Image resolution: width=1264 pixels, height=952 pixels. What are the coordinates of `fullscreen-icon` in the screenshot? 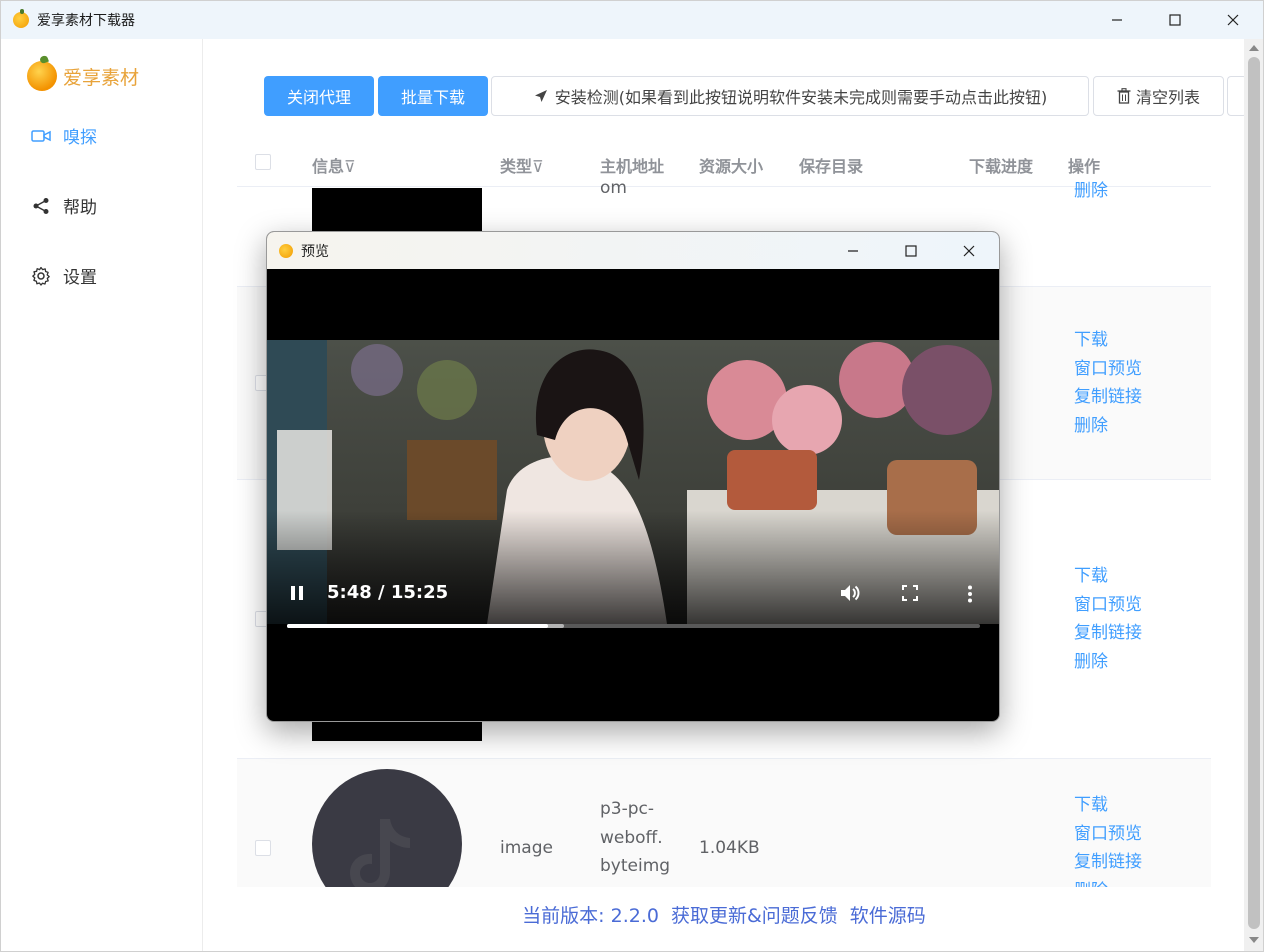 It's located at (910, 593).